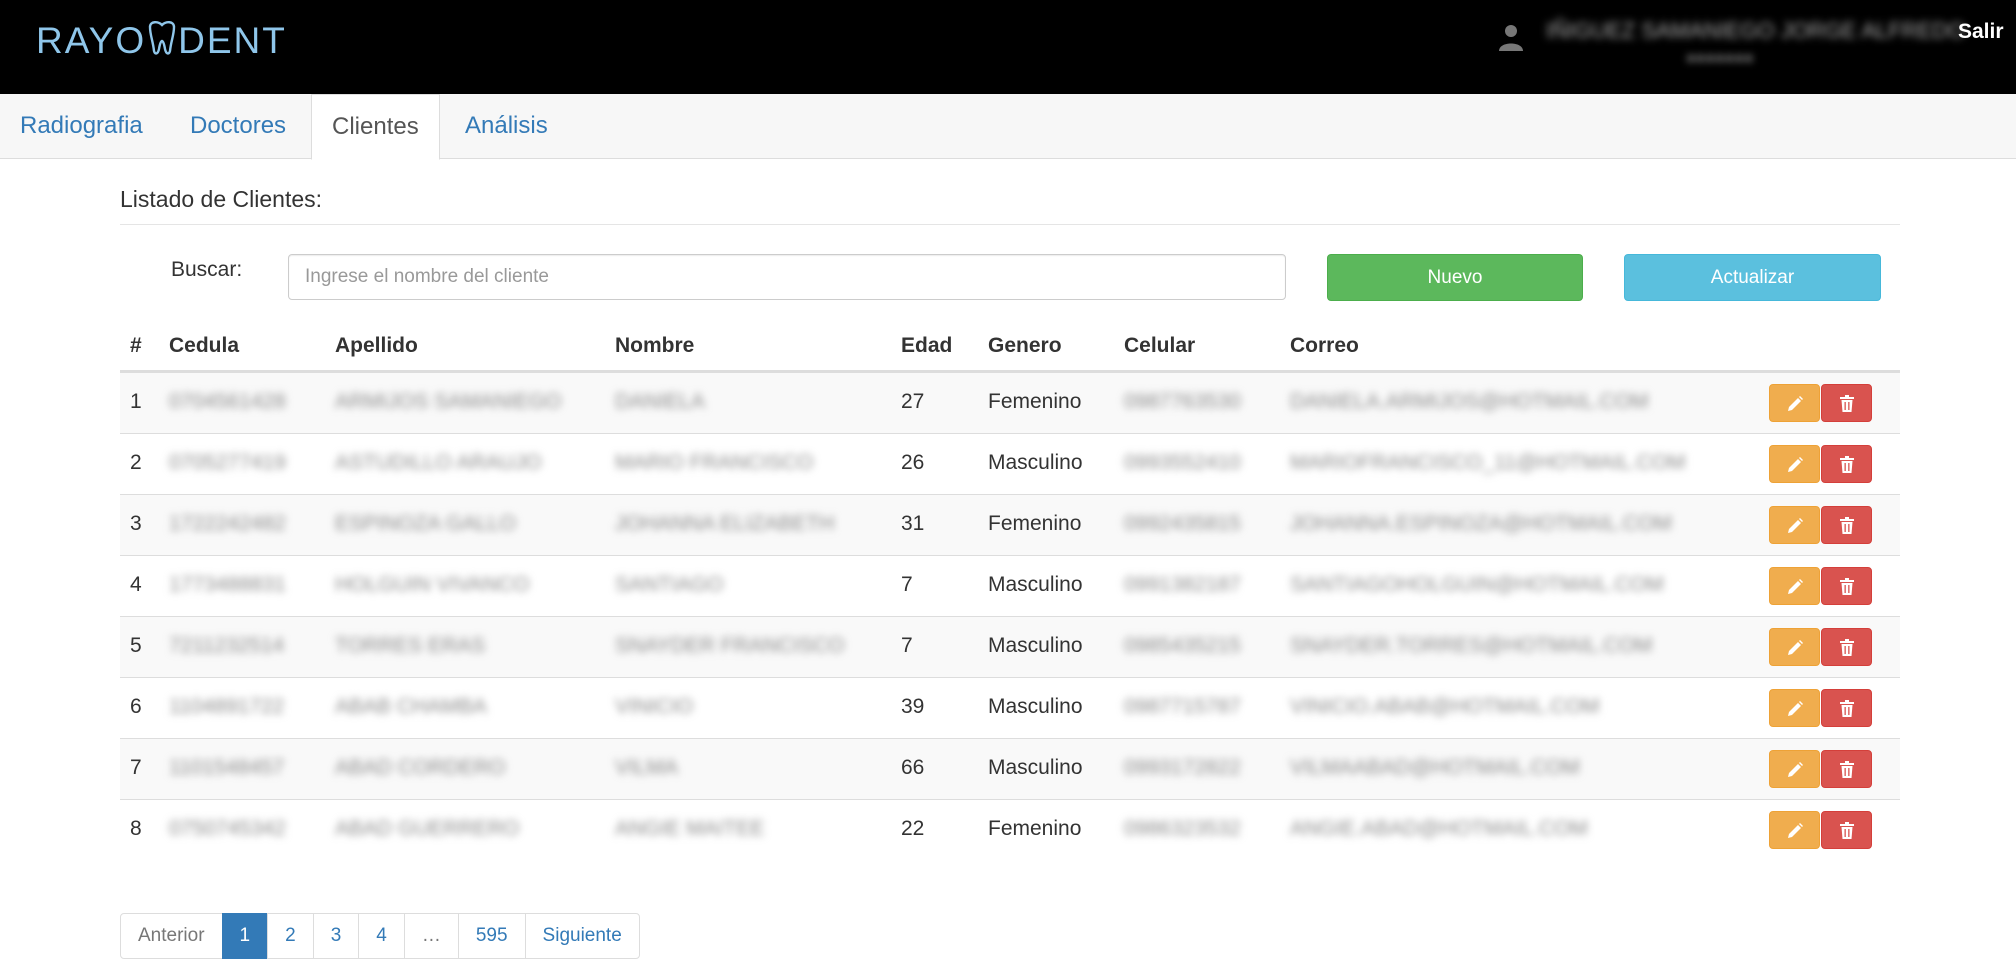  I want to click on nombre-cell: SNAYDER FRANCISCO, so click(730, 645).